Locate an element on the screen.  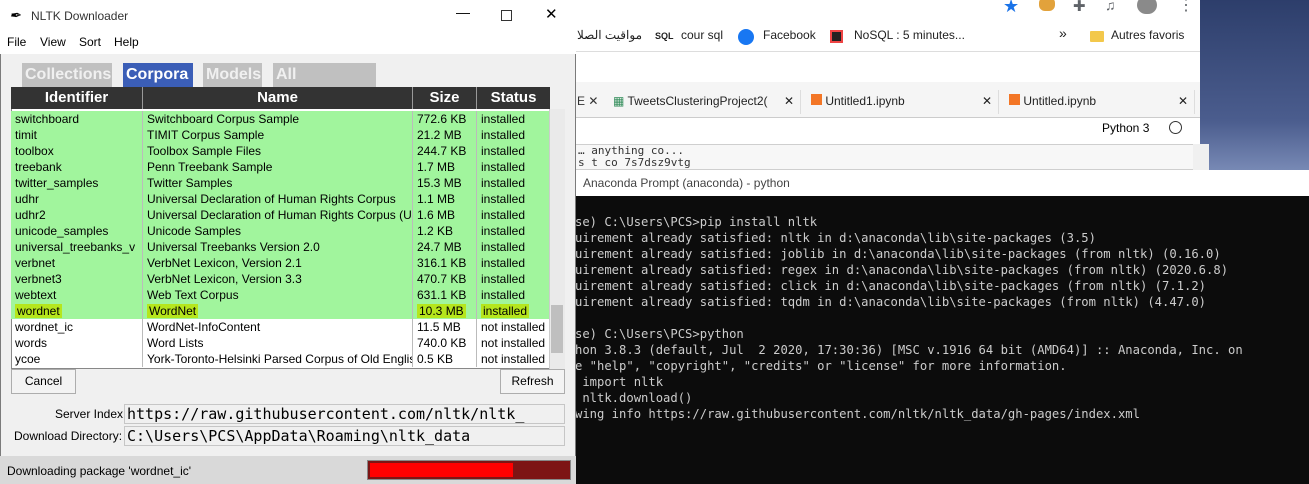
window-title: NLTK Downloader is located at coordinates (80, 16).